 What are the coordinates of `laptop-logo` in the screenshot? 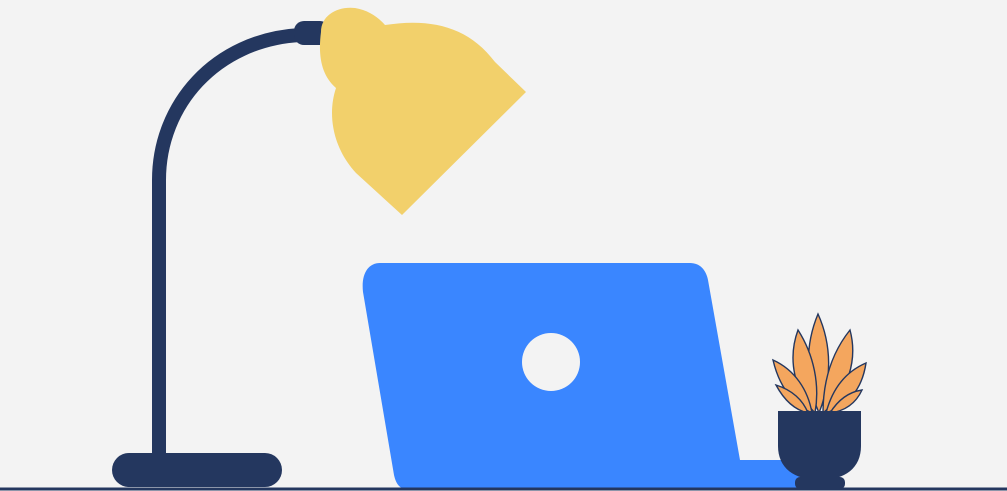 It's located at (551, 362).